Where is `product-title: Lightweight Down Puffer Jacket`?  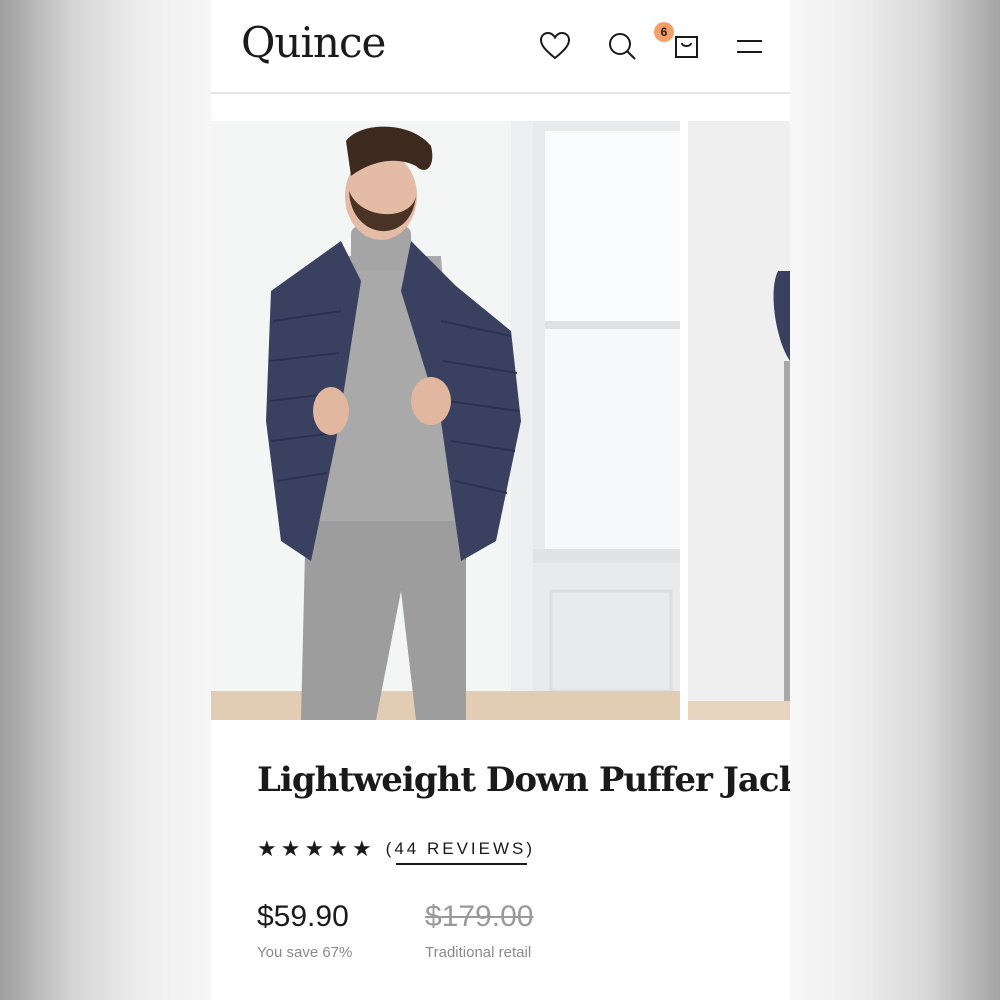 product-title: Lightweight Down Puffer Jacket is located at coordinates (523, 780).